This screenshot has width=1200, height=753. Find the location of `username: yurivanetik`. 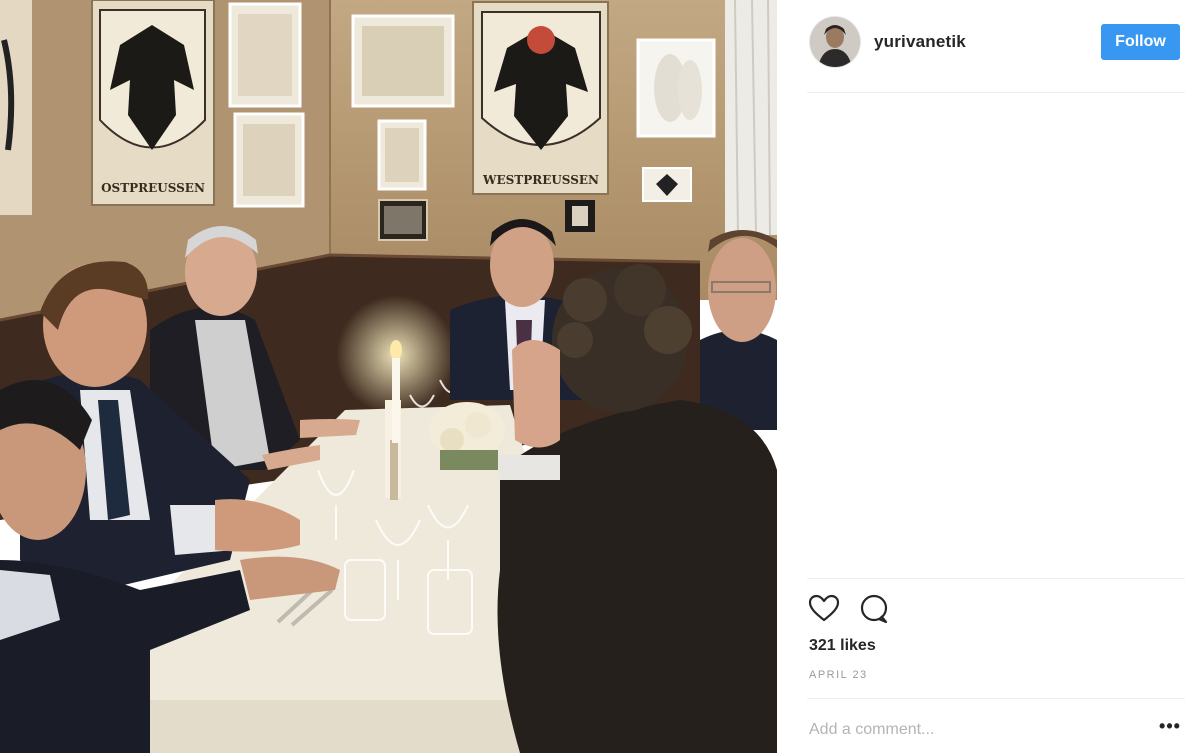

username: yurivanetik is located at coordinates (920, 42).